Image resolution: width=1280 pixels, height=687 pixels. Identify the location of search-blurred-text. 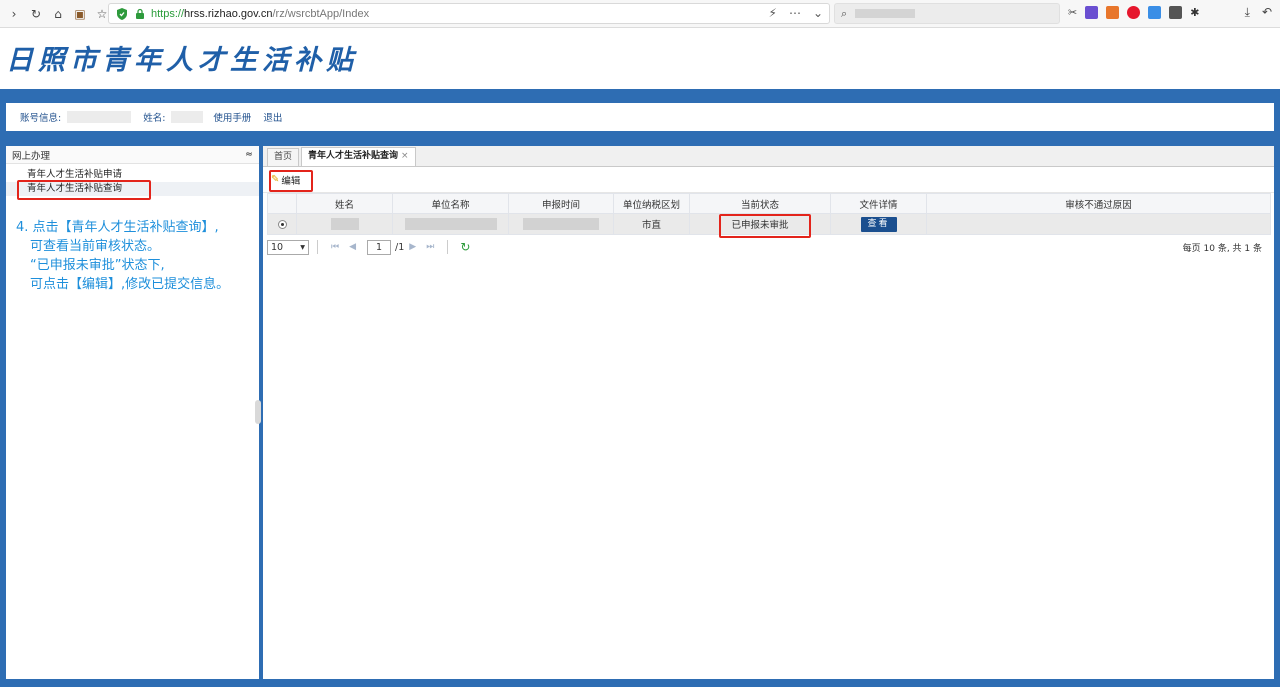
(885, 13).